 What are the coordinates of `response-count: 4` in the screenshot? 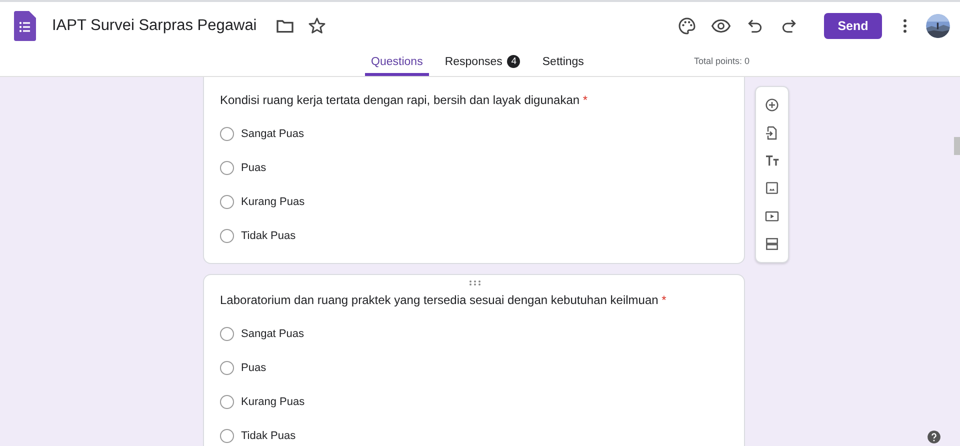 It's located at (513, 61).